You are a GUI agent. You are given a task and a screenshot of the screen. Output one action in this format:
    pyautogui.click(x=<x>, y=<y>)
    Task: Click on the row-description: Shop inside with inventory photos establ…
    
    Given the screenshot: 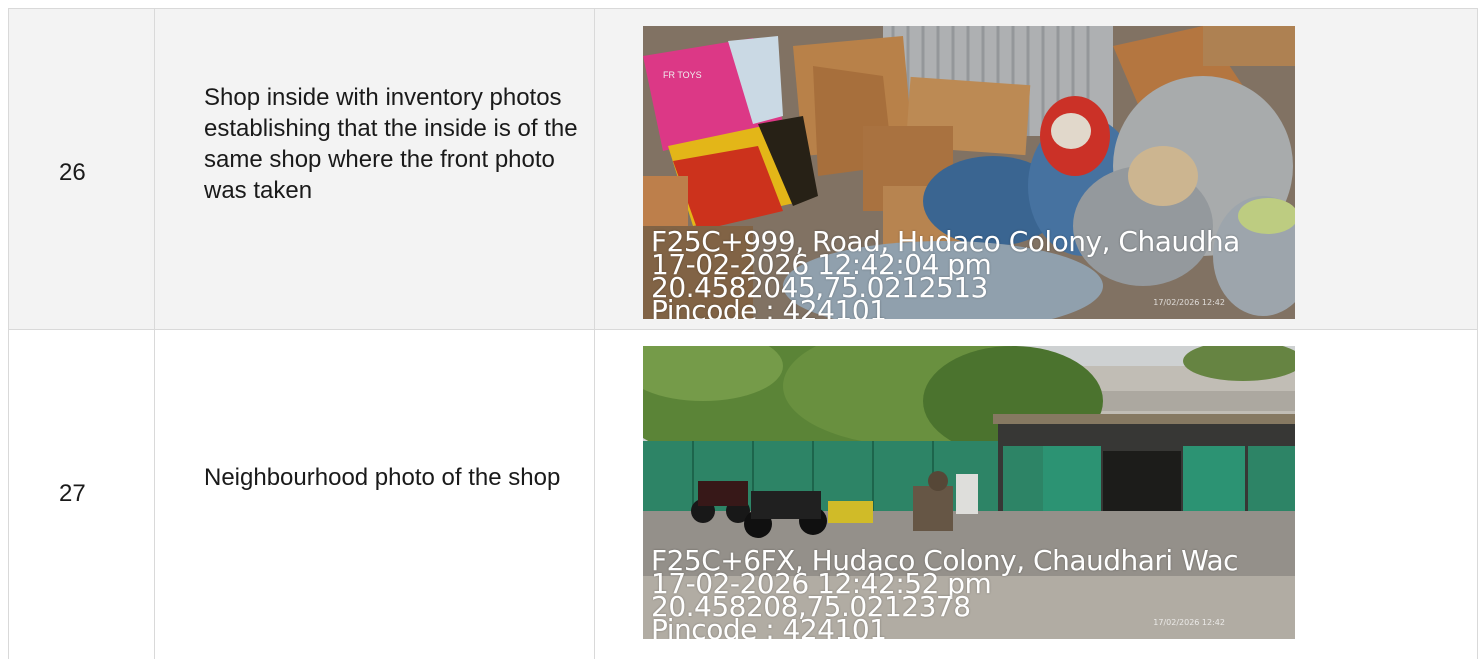 What is the action you would take?
    pyautogui.click(x=391, y=144)
    